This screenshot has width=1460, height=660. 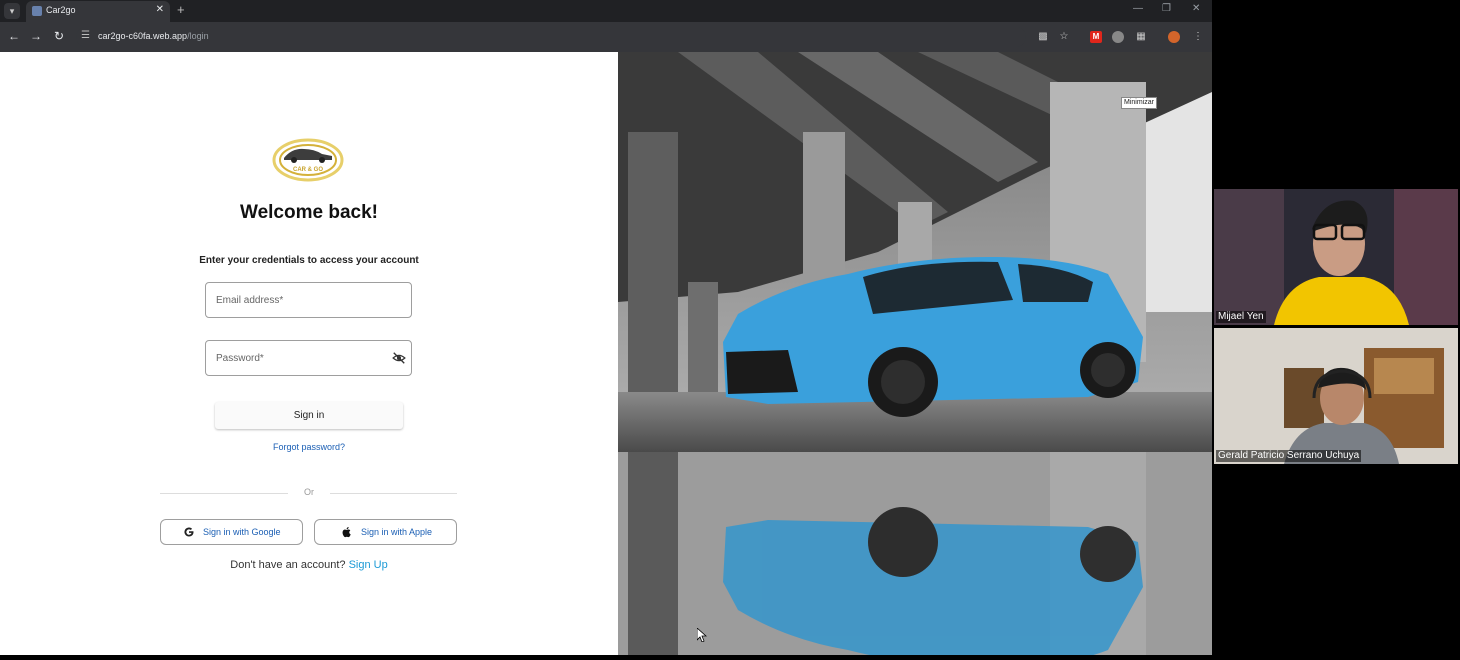 I want to click on google-sign-in-button: Sign in with Google, so click(x=231, y=532).